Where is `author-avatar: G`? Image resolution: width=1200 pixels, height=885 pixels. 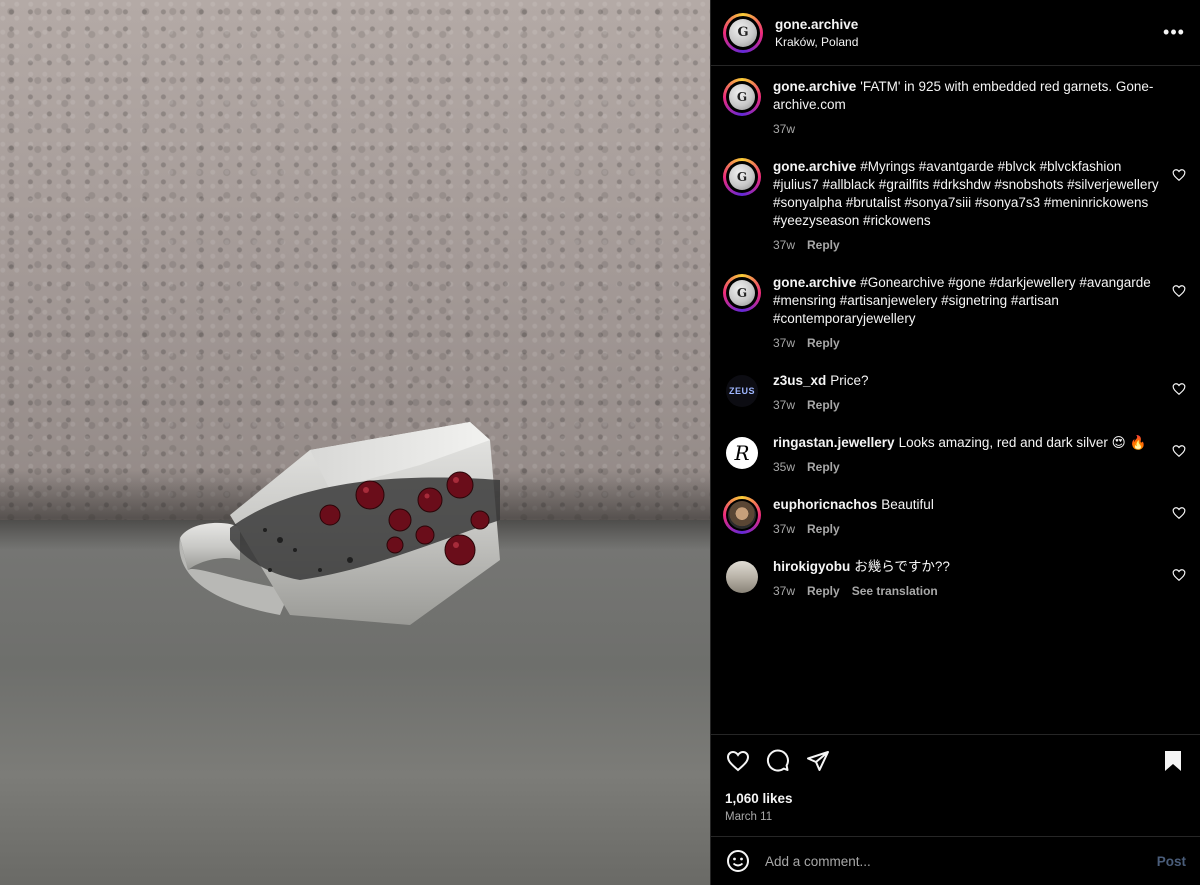
author-avatar: G is located at coordinates (743, 32).